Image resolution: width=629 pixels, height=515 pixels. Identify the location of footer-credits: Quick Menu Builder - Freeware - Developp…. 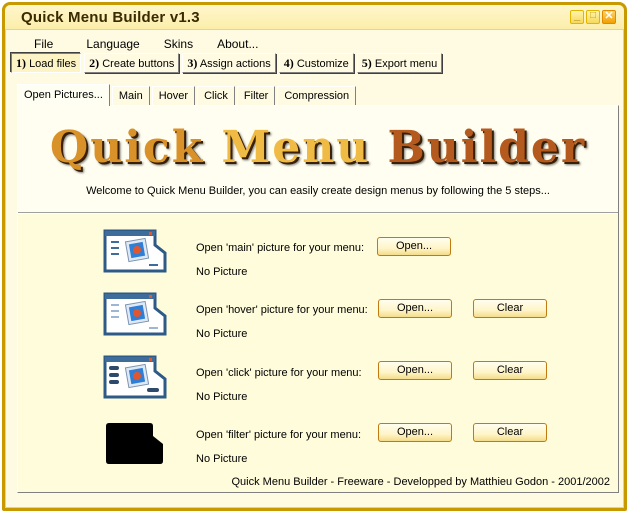
(421, 482).